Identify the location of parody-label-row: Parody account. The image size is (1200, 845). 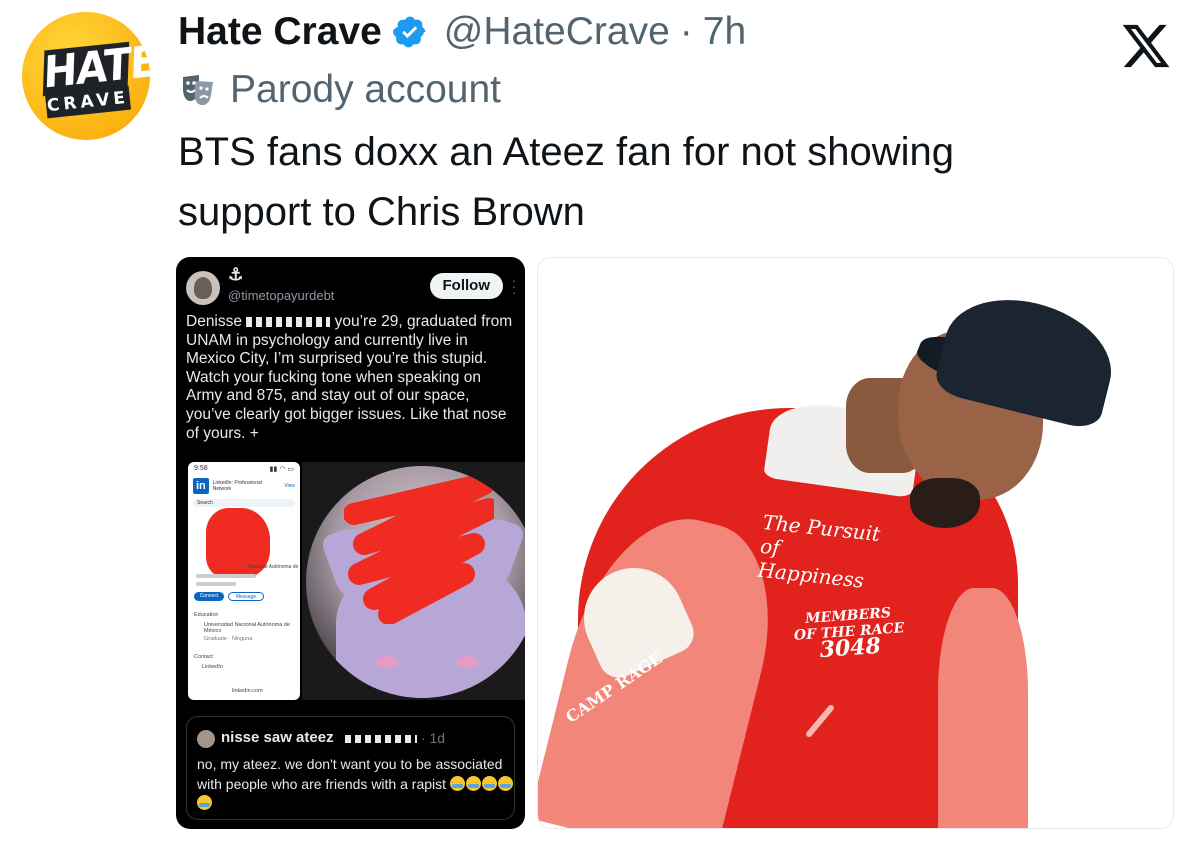
(340, 90).